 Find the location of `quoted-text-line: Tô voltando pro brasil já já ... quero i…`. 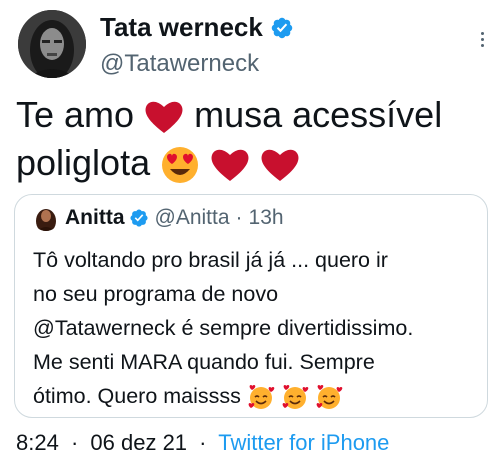

quoted-text-line: Tô voltando pro brasil já já ... quero i… is located at coordinates (210, 260).